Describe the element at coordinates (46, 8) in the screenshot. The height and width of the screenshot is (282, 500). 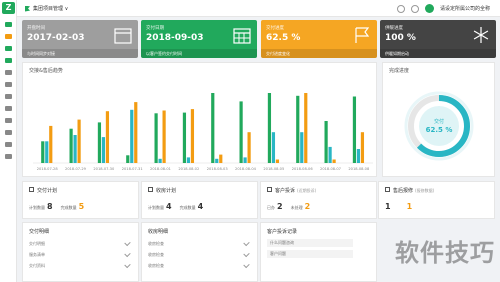
I see `project-selector: 集团项目管理 ∨` at that location.